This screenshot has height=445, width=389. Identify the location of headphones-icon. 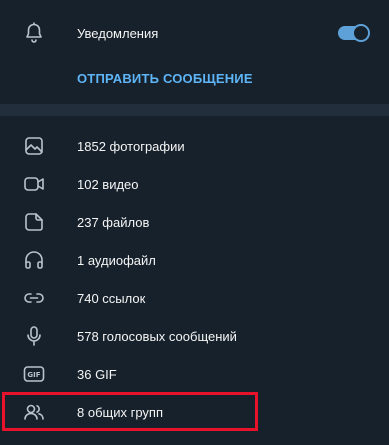
(34, 260).